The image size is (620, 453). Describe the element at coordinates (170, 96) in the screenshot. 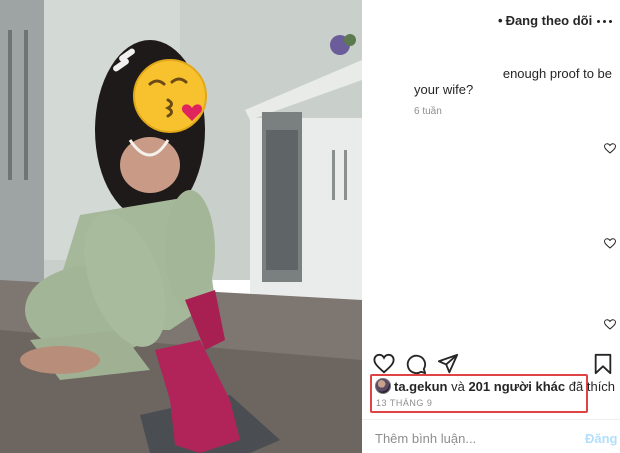

I see `kiss-emoji-sticker` at that location.